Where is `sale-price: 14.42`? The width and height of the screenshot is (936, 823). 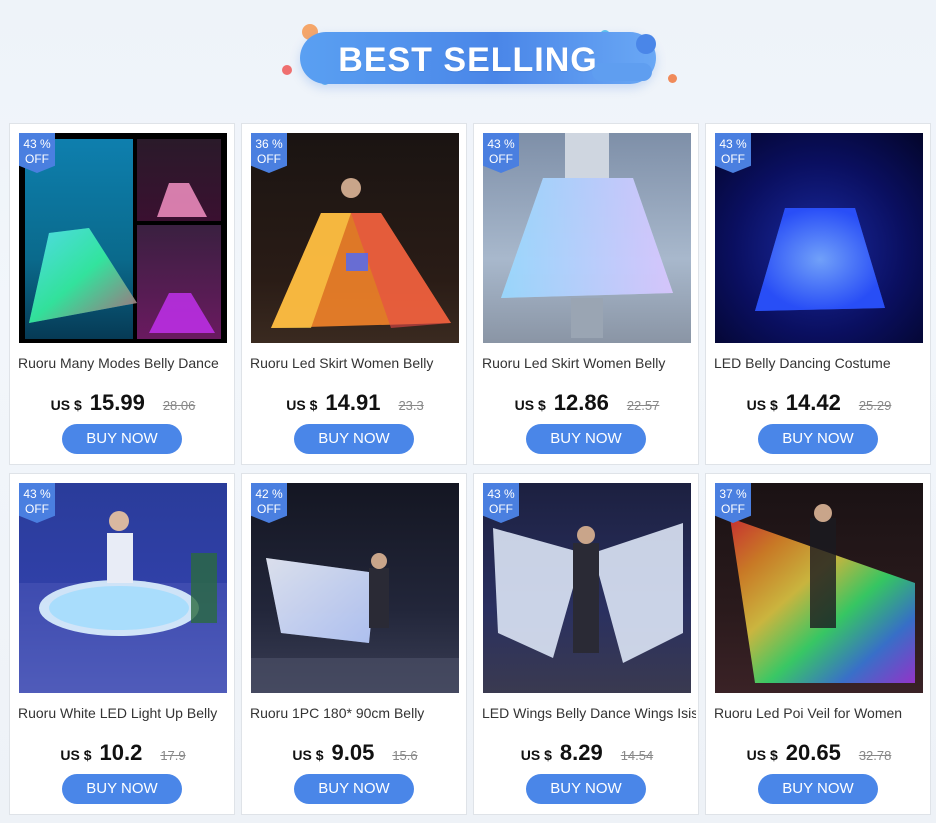 sale-price: 14.42 is located at coordinates (813, 402).